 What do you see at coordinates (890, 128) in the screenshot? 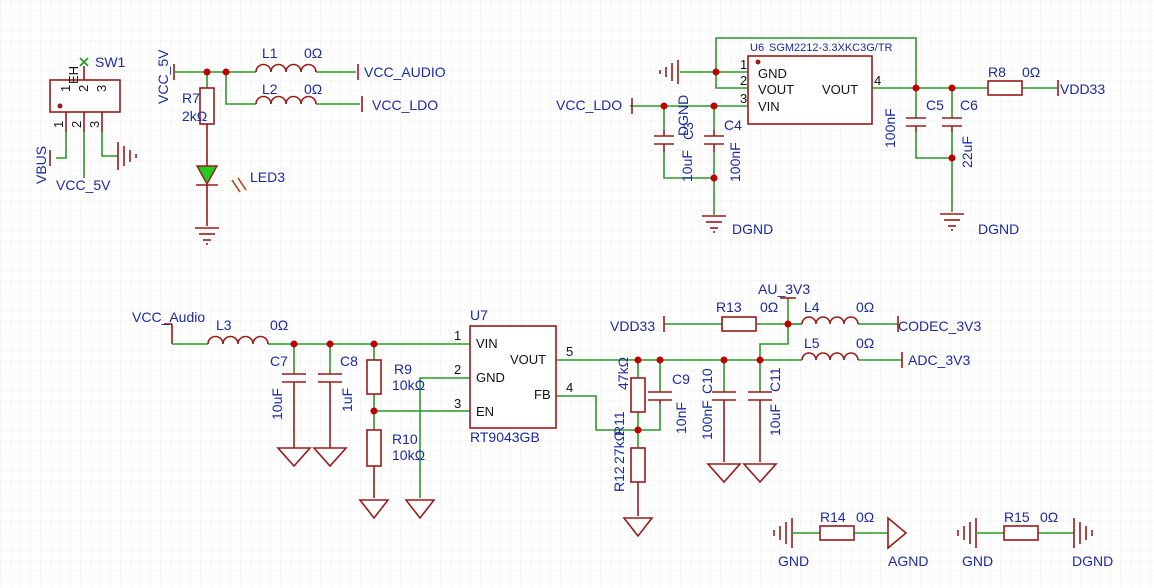
I see `c5-value: 100nF` at bounding box center [890, 128].